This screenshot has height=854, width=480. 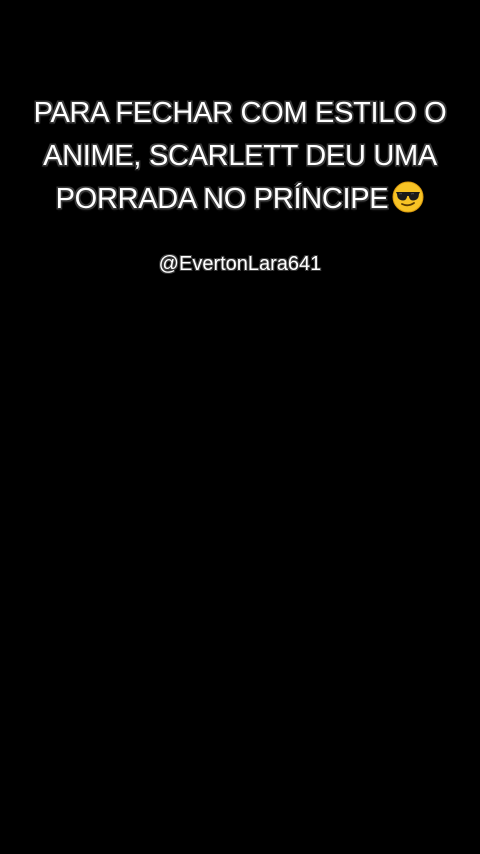 I want to click on sunglasses-face-icon, so click(x=408, y=197).